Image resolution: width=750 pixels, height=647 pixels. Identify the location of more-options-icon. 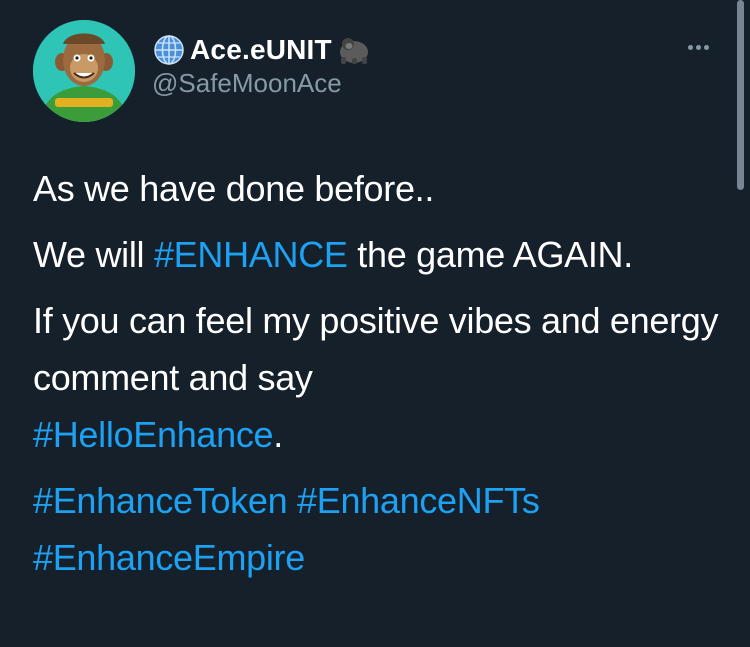
(698, 47).